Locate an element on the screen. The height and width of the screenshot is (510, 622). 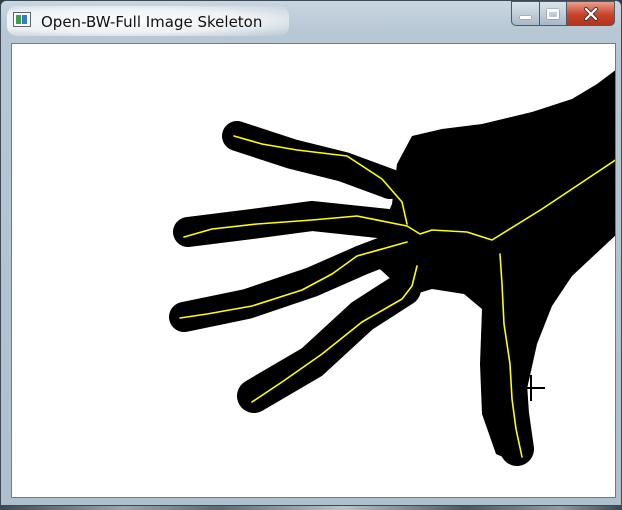
maximize-button is located at coordinates (553, 13).